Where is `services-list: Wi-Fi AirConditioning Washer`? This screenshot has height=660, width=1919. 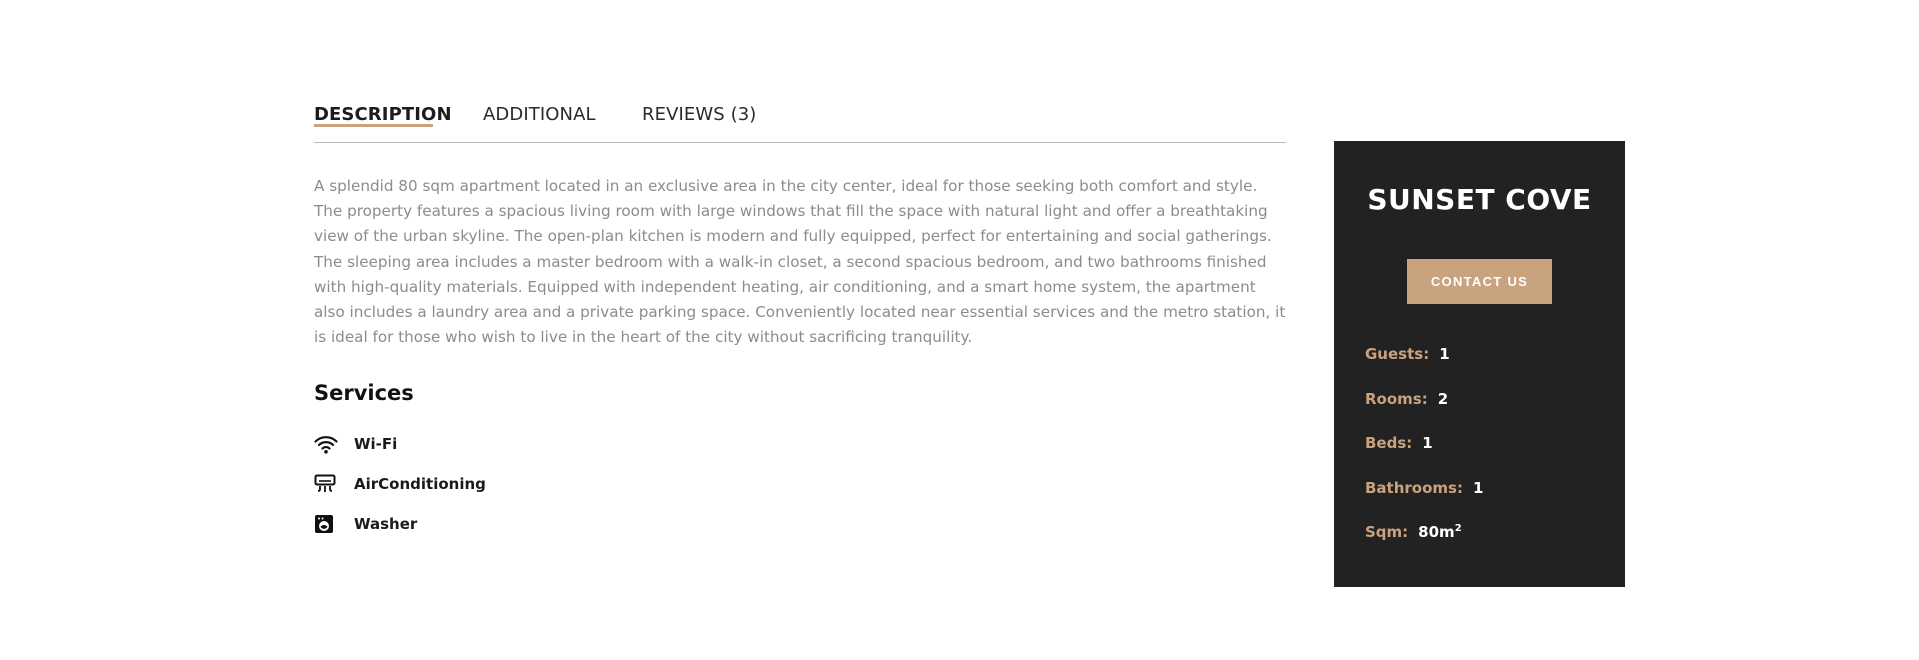
services-list: Wi-Fi AirConditioning Washer is located at coordinates (400, 484).